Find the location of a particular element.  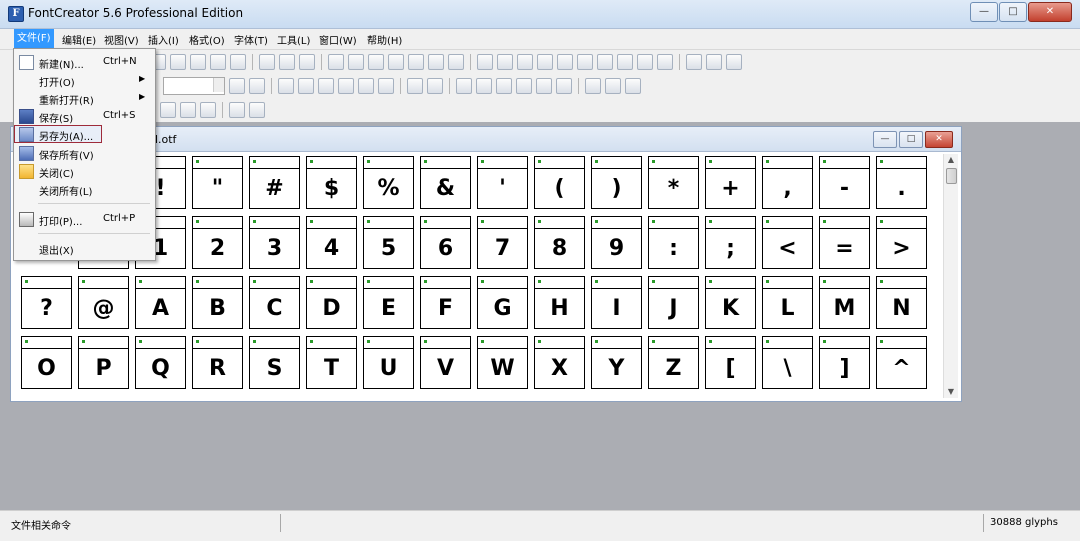

align-left-toolbar-icon is located at coordinates (168, 110).